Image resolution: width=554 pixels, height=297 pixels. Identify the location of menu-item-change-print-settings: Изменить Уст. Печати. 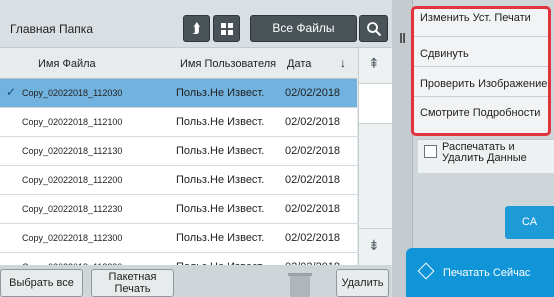
(481, 23).